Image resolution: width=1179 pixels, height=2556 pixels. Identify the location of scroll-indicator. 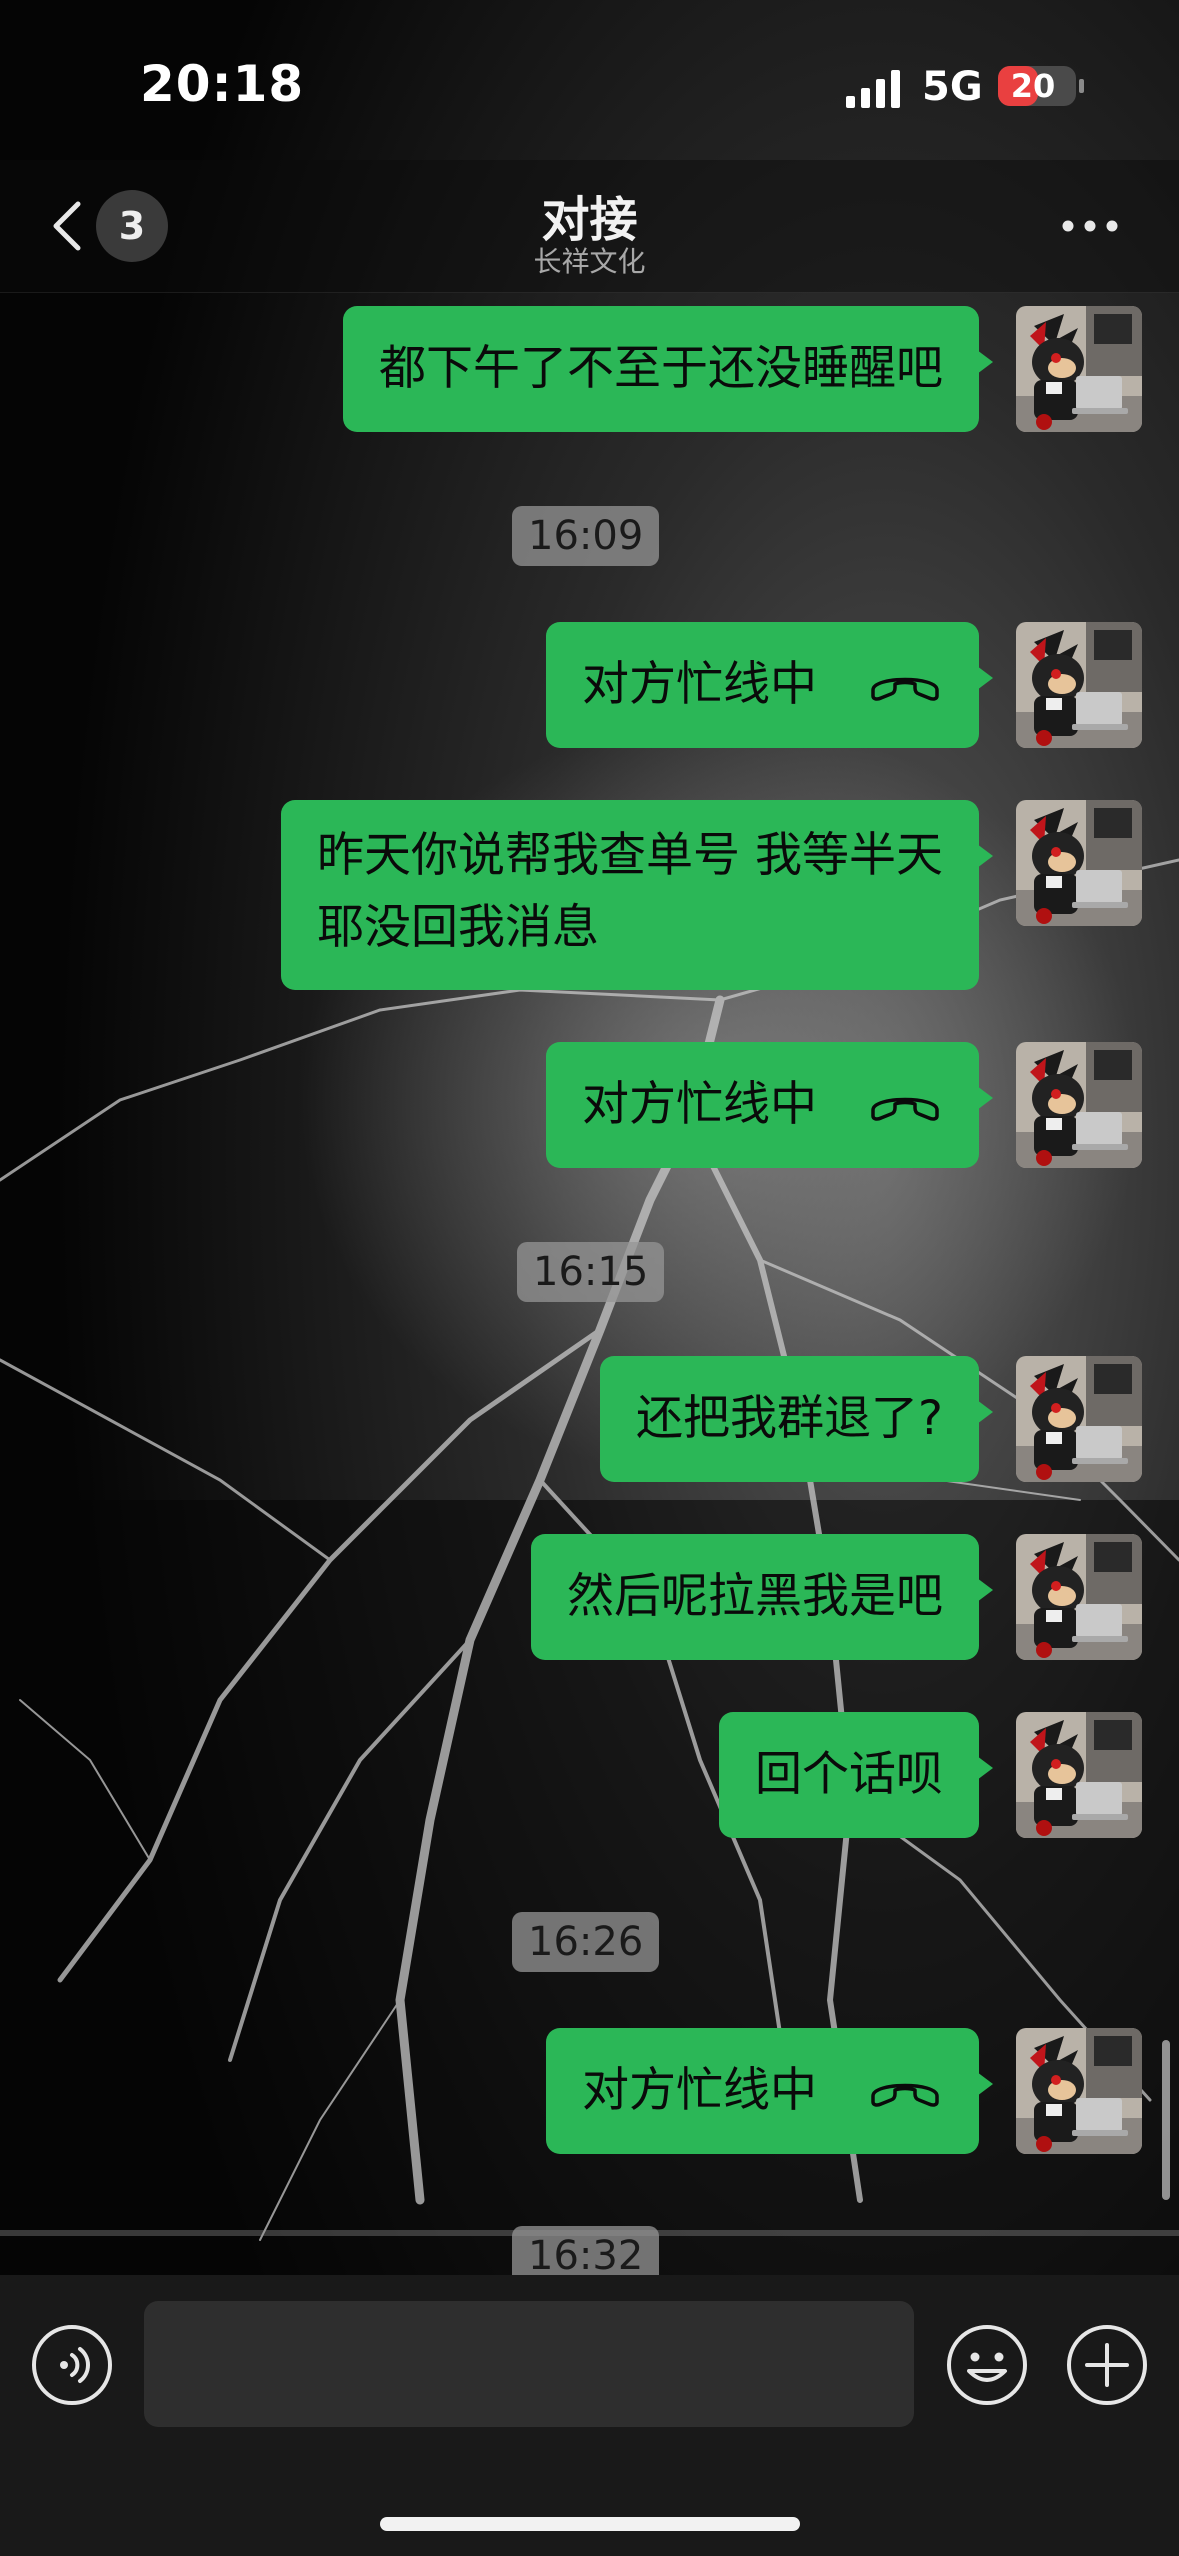
(1166, 2120).